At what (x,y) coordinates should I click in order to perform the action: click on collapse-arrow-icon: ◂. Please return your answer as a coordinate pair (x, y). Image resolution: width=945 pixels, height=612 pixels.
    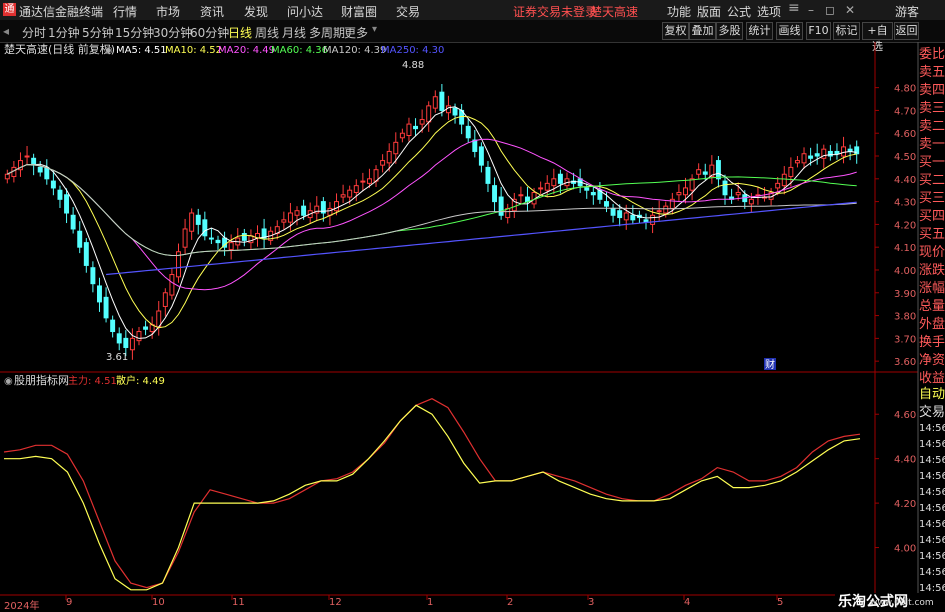
    Looking at the image, I should click on (6, 31).